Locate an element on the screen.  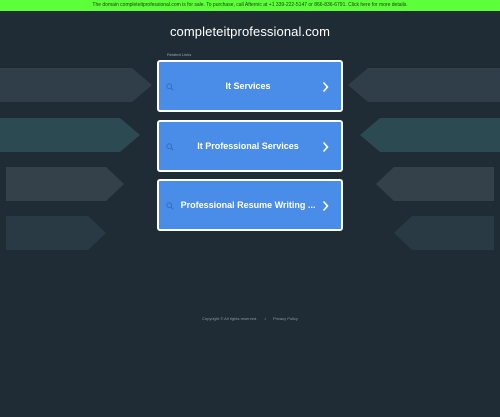
related-link-it-professional-services: It Professional Services is located at coordinates (250, 146).